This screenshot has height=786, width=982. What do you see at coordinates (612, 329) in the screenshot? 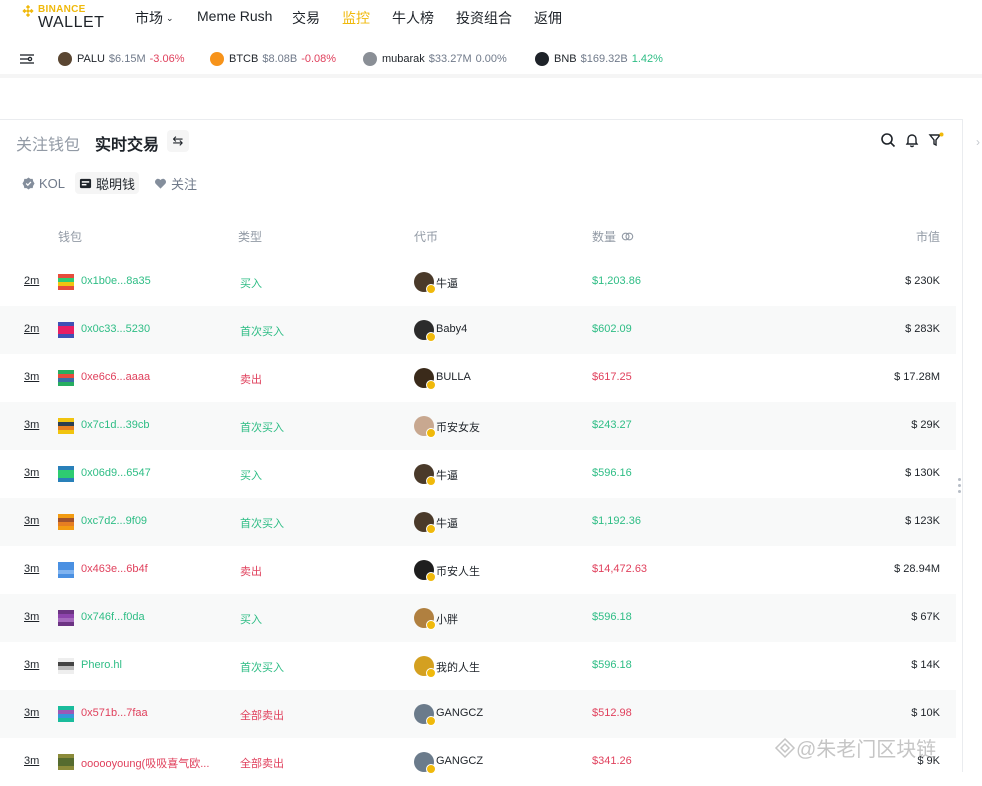
I see `trade-amount: $602.09` at bounding box center [612, 329].